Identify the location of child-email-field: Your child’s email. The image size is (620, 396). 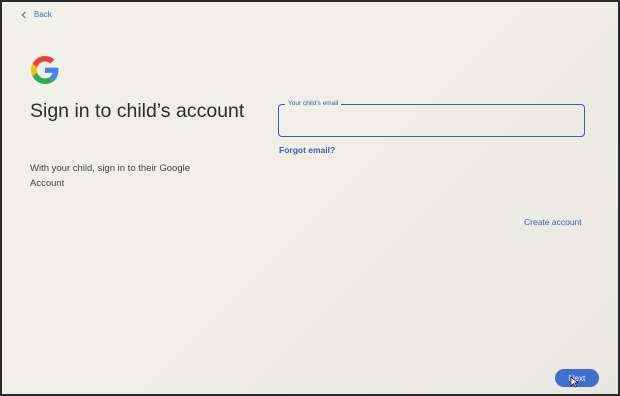
(431, 118).